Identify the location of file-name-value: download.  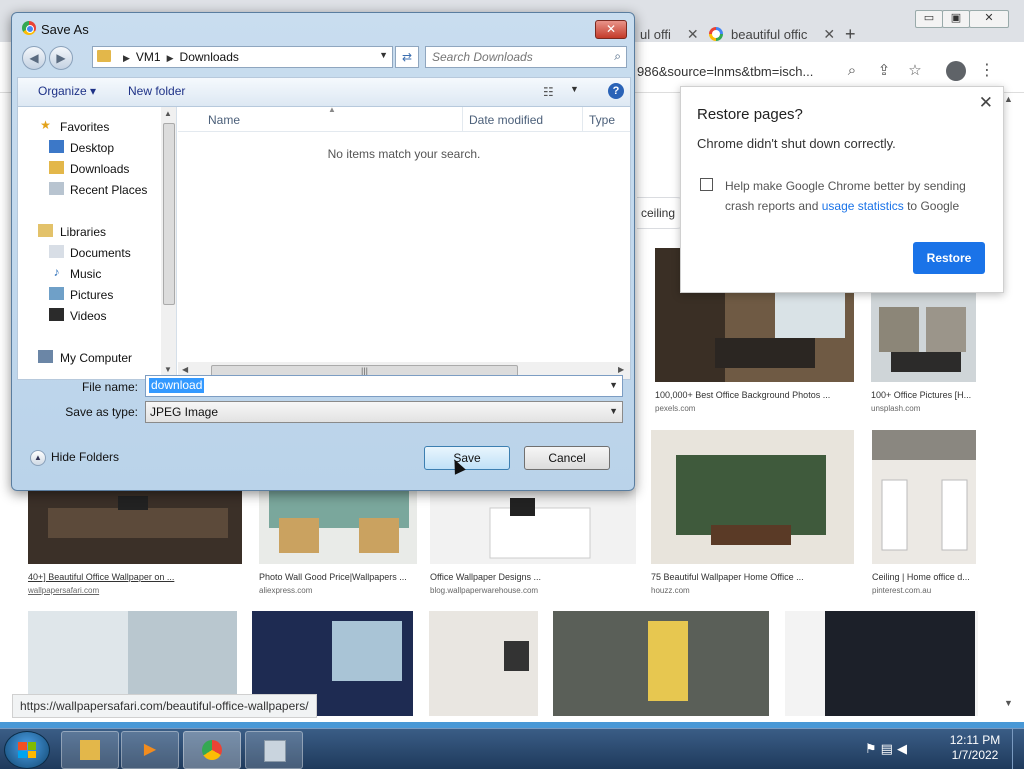
(177, 385).